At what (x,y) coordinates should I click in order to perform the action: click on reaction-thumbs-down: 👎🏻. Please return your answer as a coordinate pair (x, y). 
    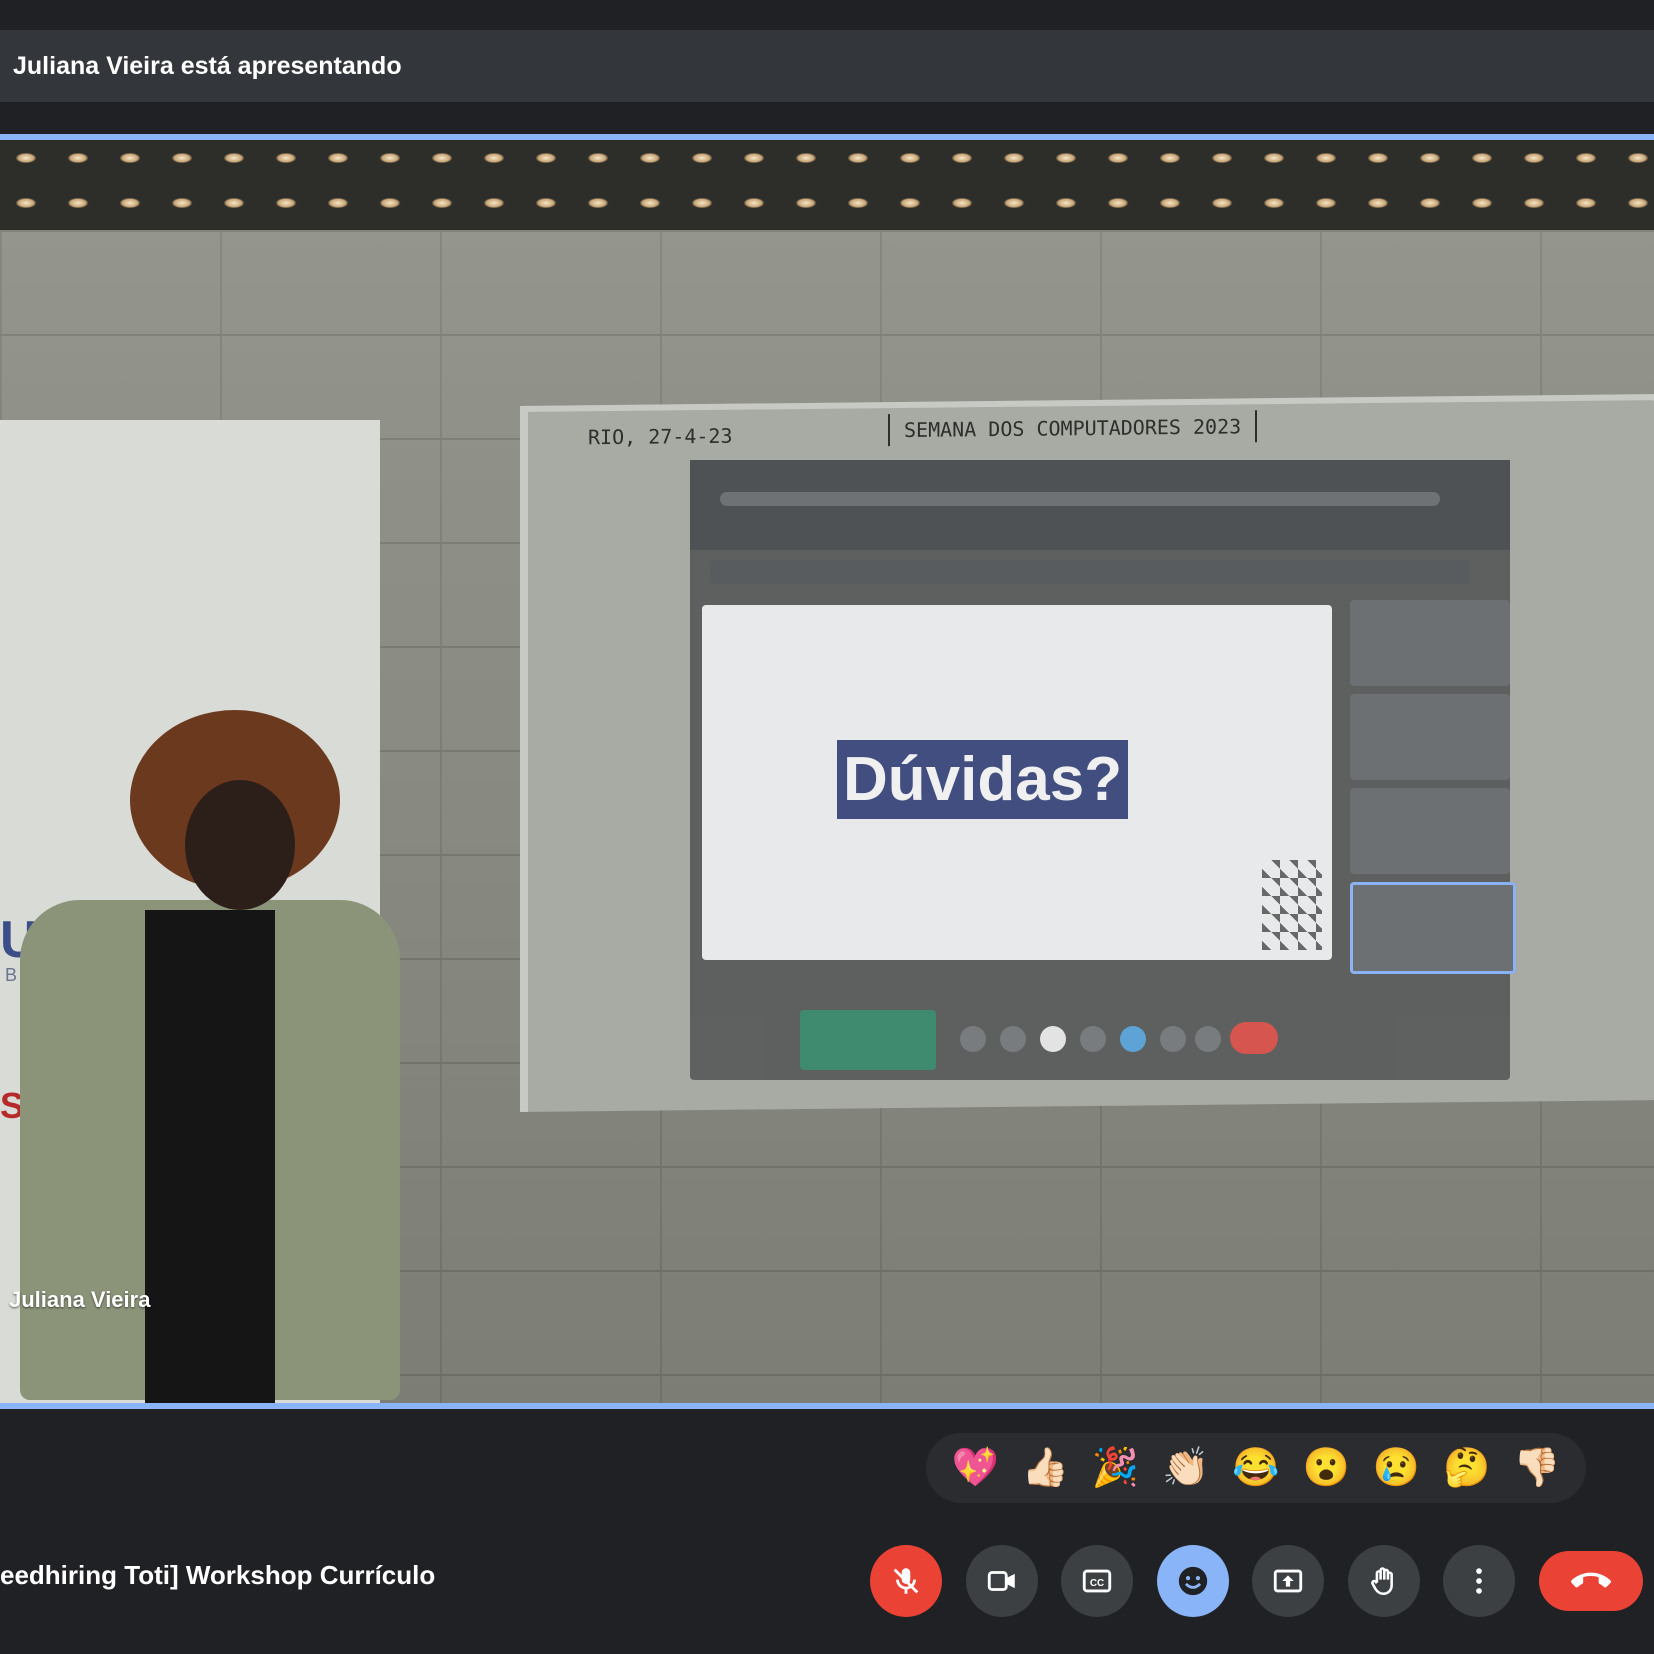
    Looking at the image, I should click on (1537, 1468).